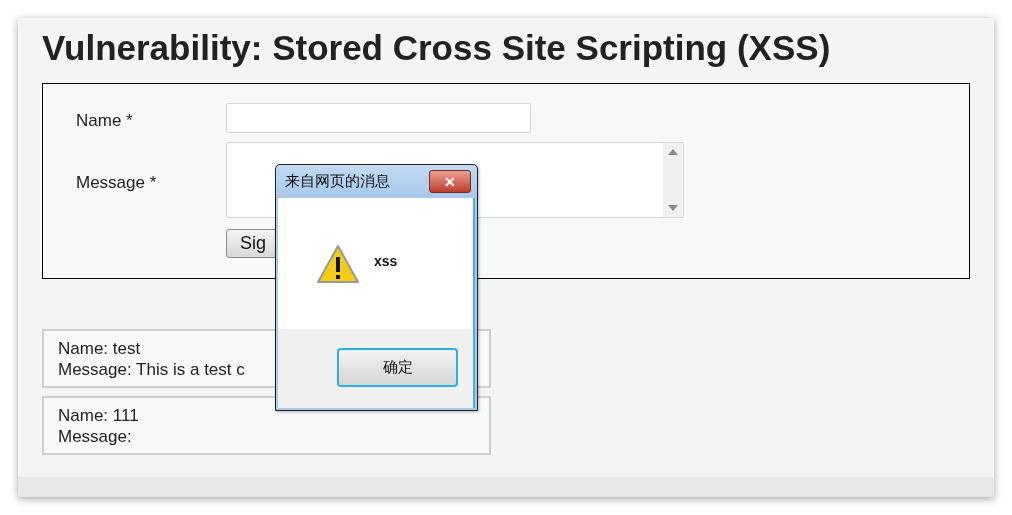  I want to click on entry-text: Message:, so click(95, 436).